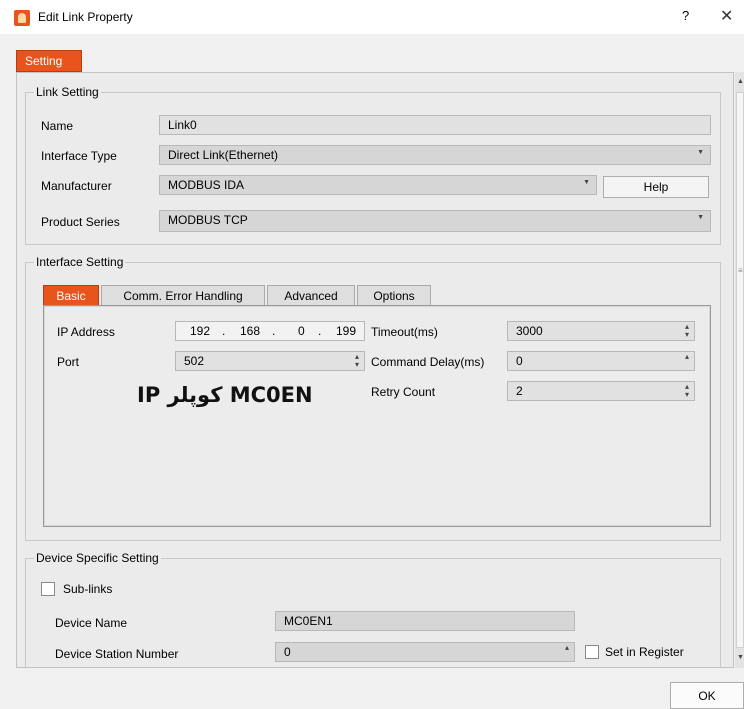 This screenshot has width=744, height=709. Describe the element at coordinates (685, 15) in the screenshot. I see `help-icon: ?` at that location.